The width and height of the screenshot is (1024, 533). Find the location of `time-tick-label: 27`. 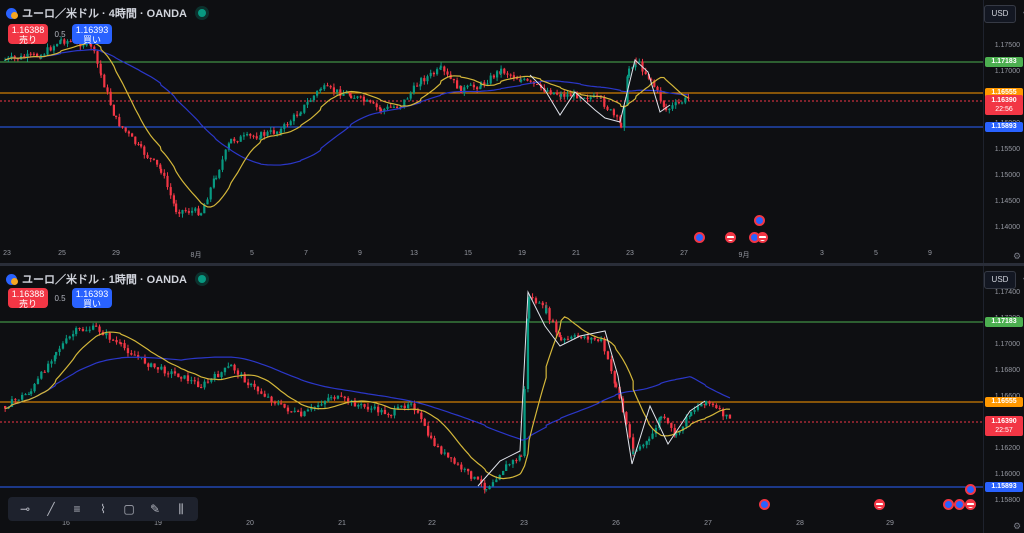

time-tick-label: 27 is located at coordinates (684, 253).